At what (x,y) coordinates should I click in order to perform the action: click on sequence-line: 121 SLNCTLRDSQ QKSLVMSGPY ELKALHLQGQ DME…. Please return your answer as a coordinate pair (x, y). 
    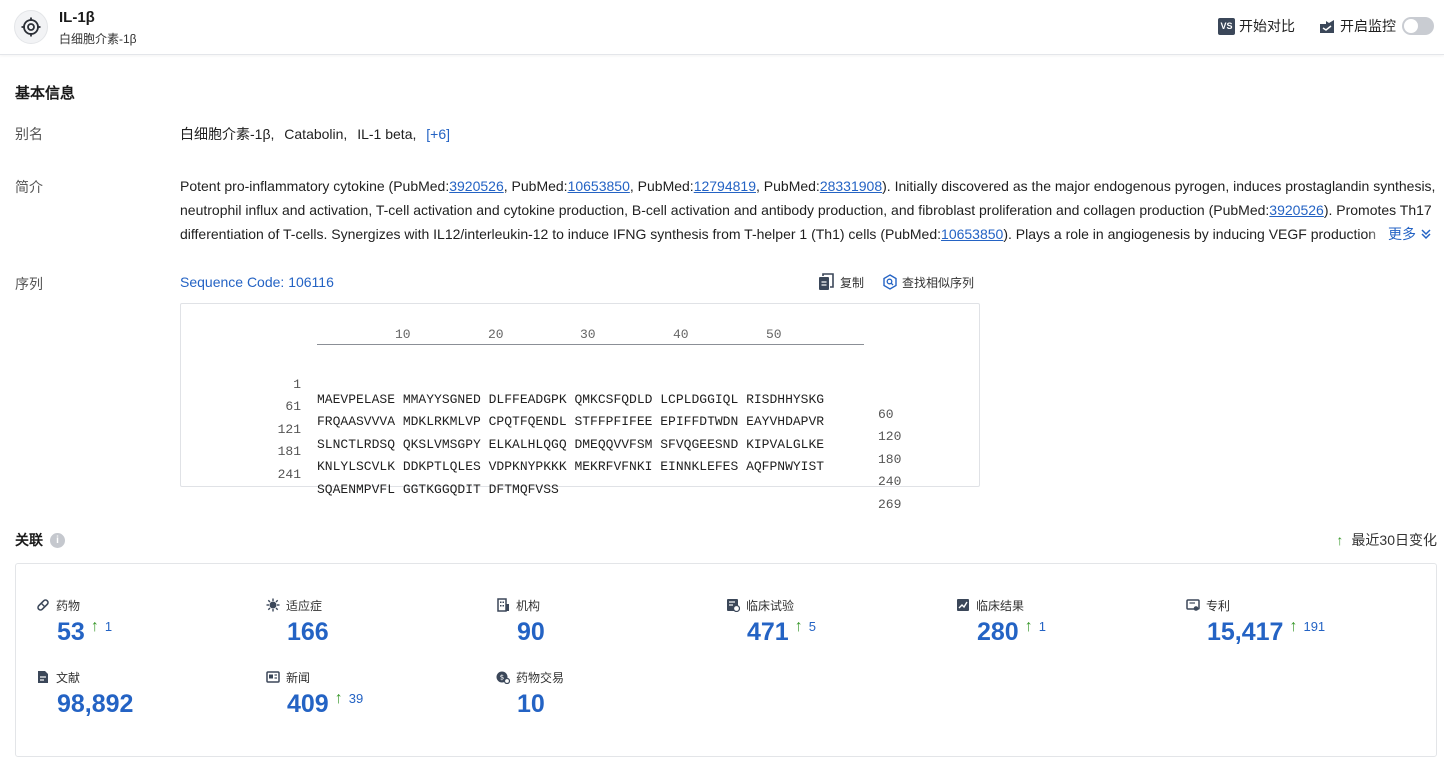
    Looking at the image, I should click on (581, 437).